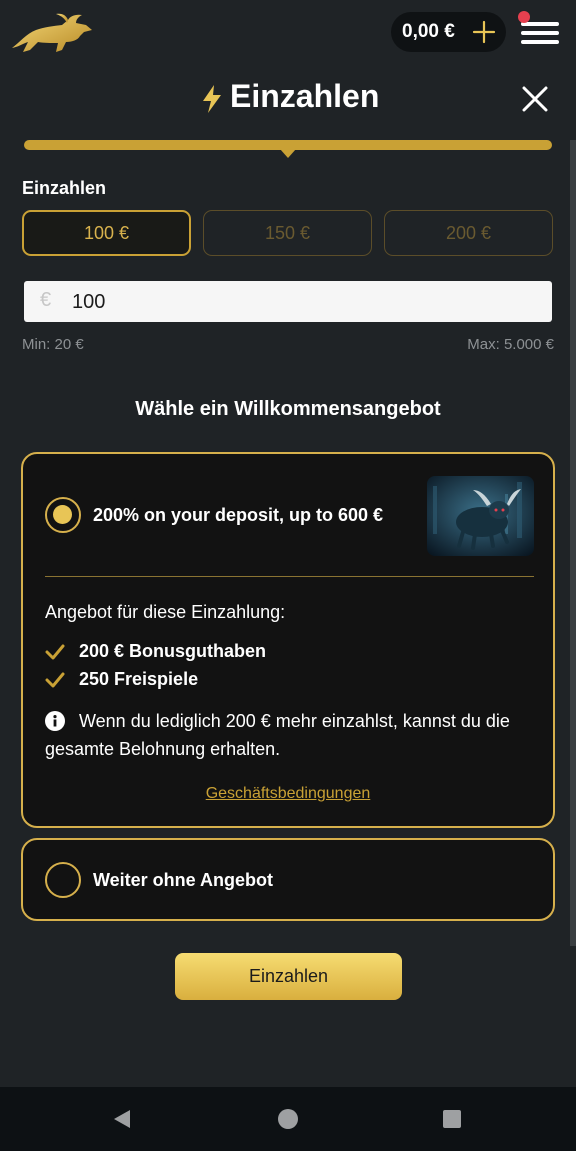 This screenshot has width=576, height=1151. I want to click on offer-bullet-text: 250 Freispiele, so click(139, 679).